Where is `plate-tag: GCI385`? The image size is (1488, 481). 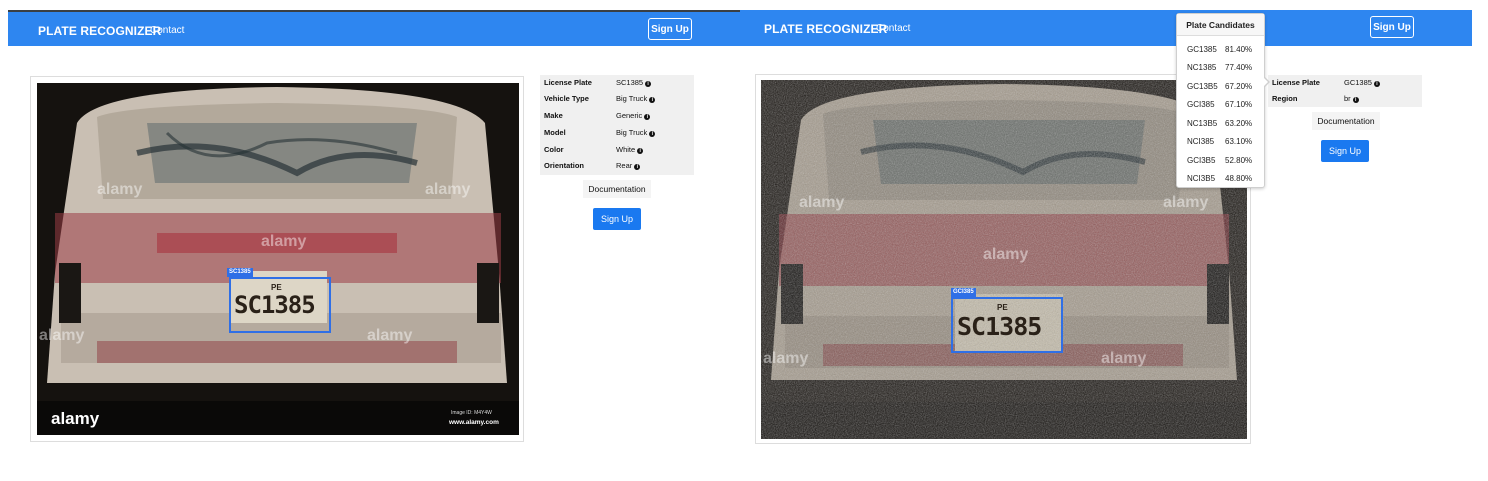
plate-tag: GCI385 is located at coordinates (963, 292).